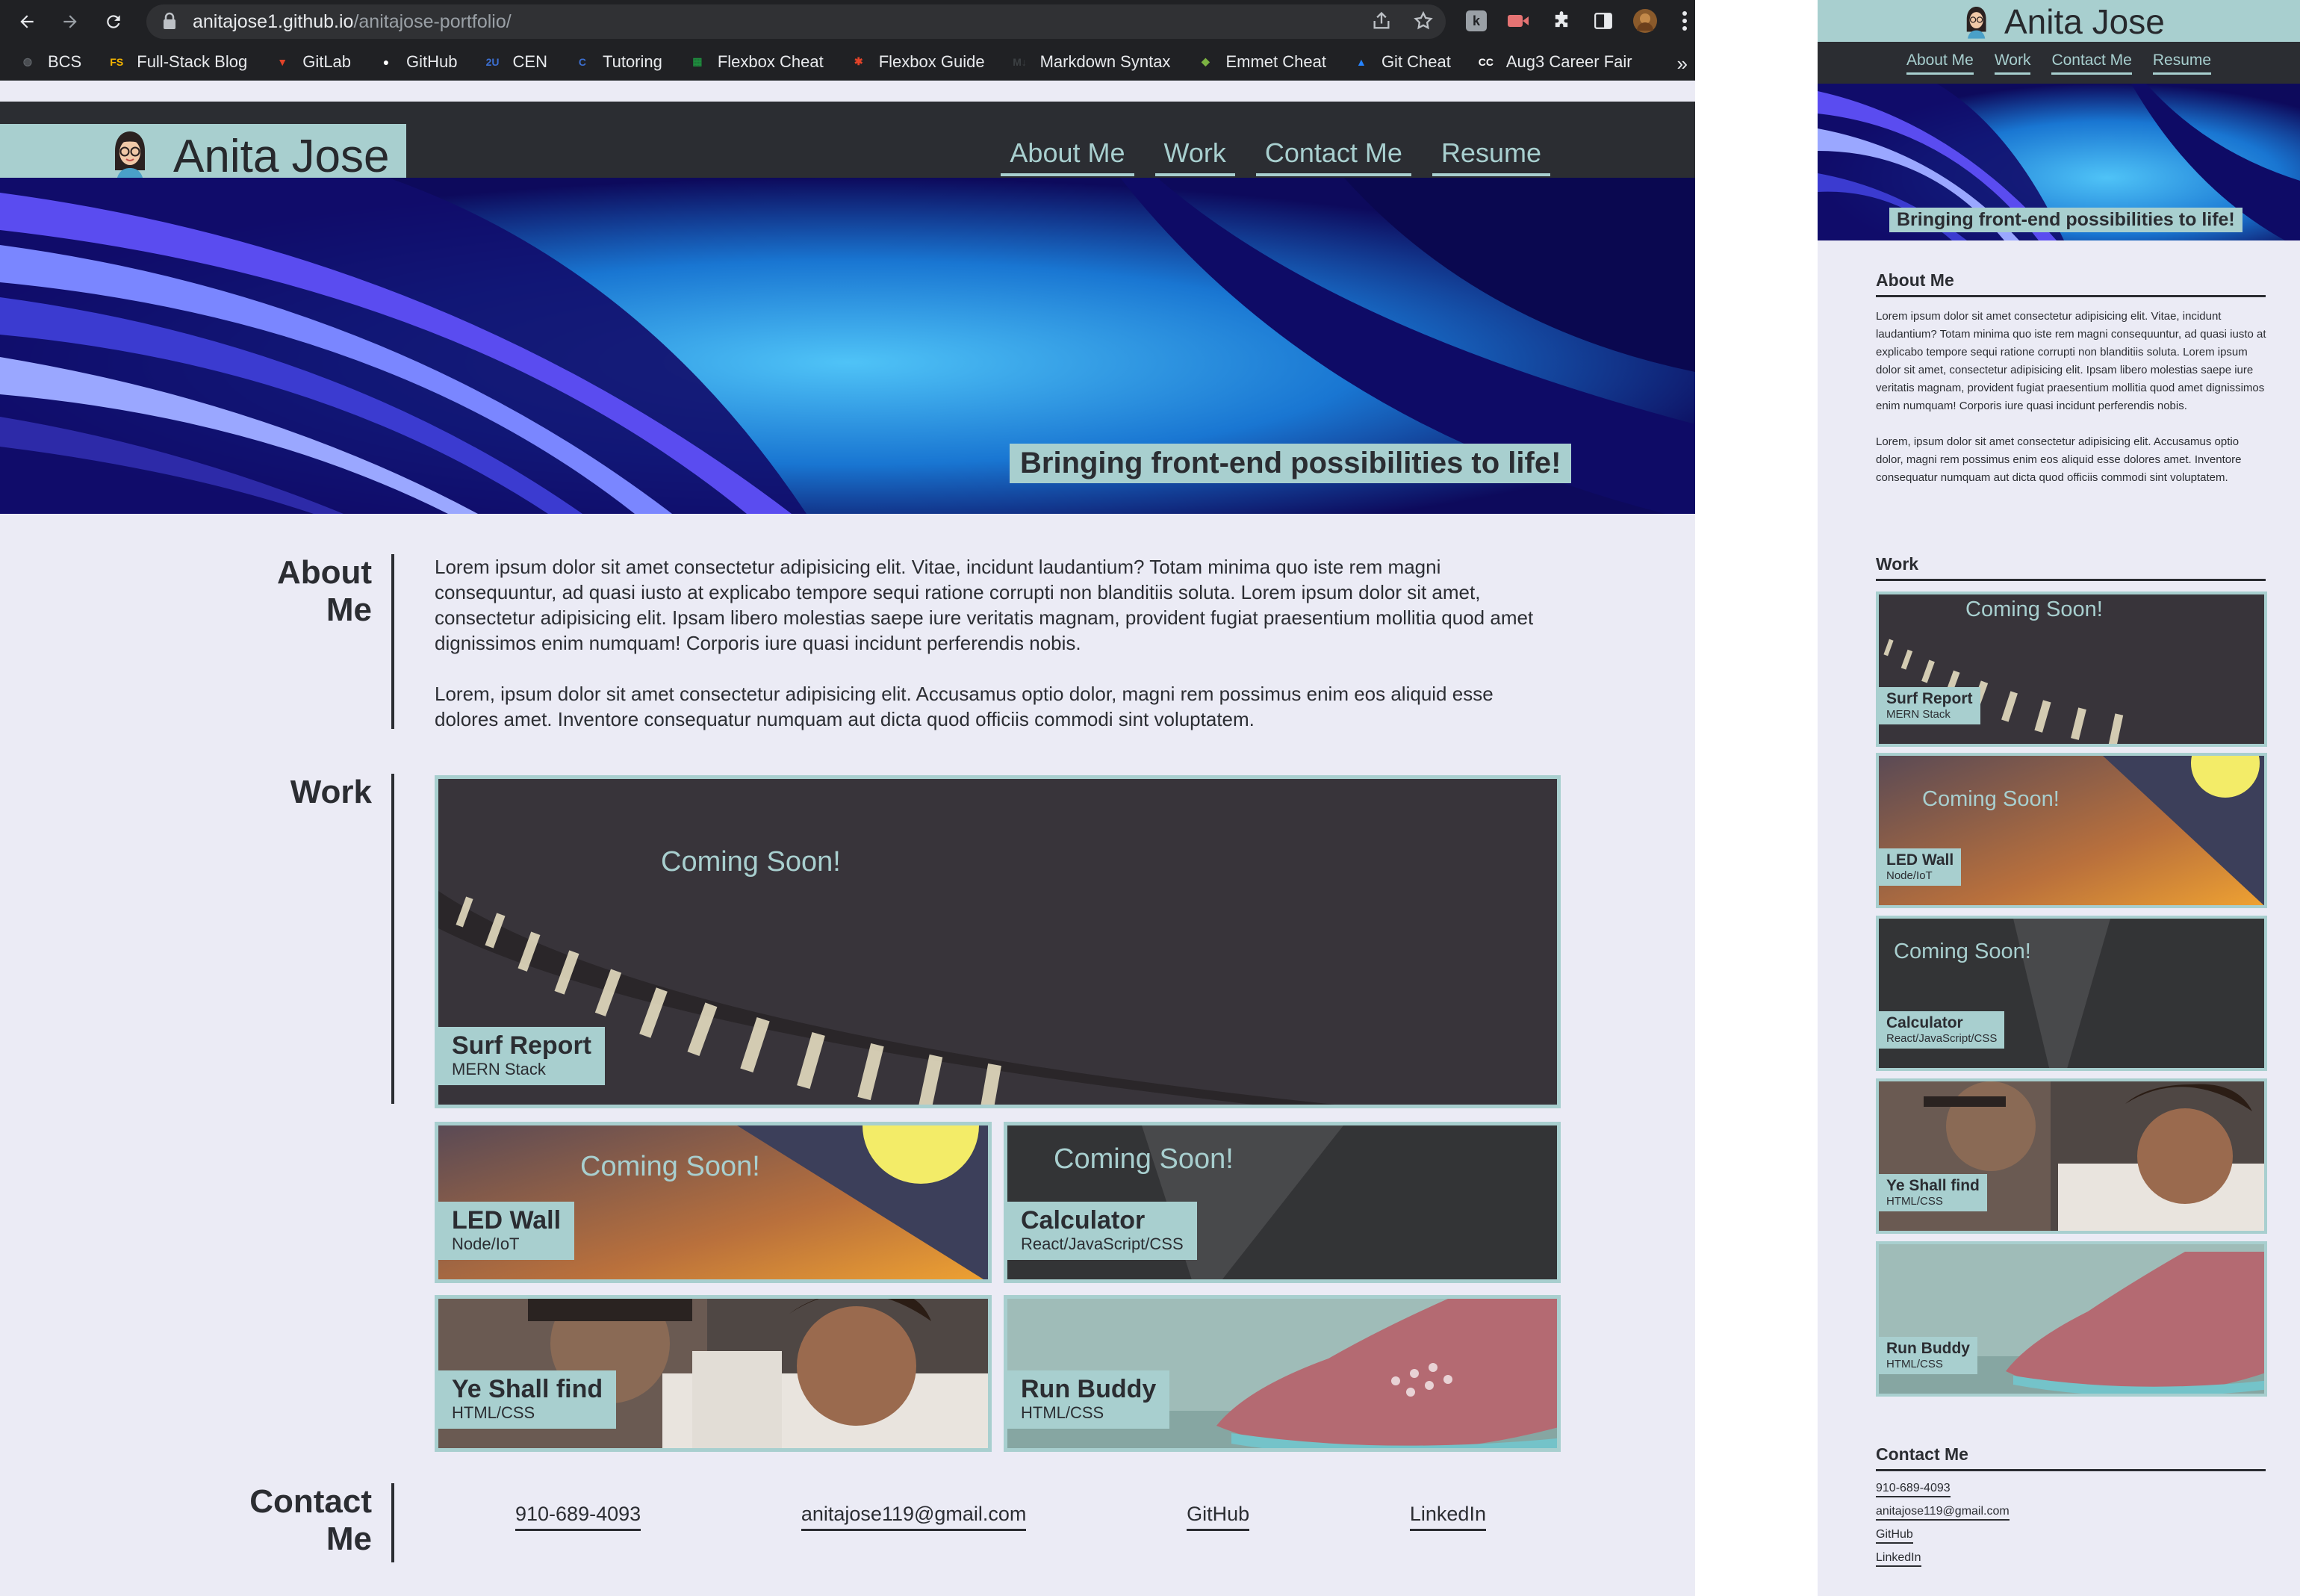 The image size is (2300, 1596). Describe the element at coordinates (1105, 61) in the screenshot. I see `bookmark-label: Markdown Syntax` at that location.